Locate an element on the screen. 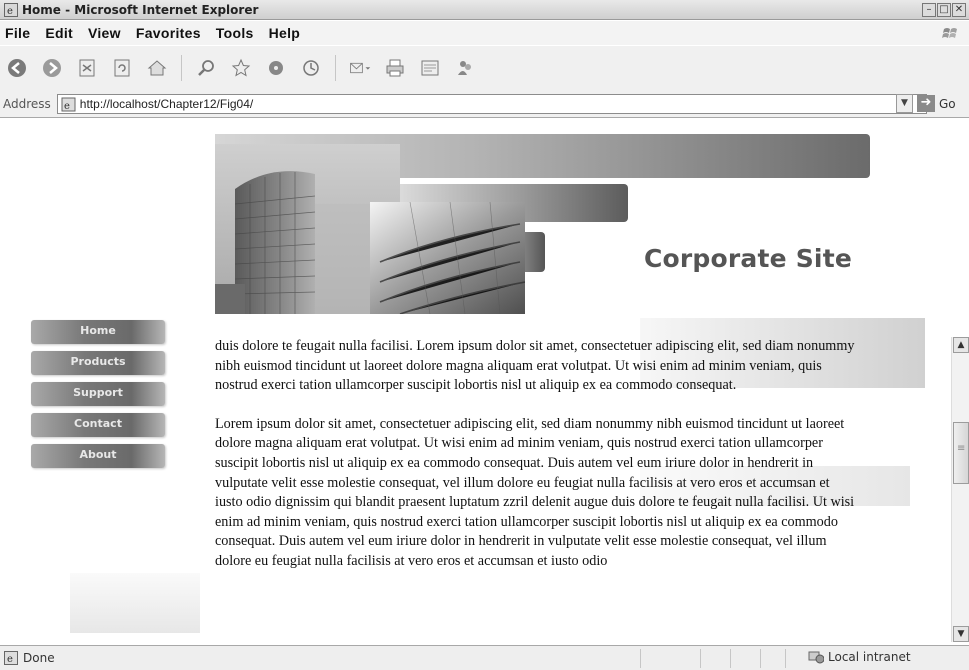  maximize-button: □ is located at coordinates (944, 10).